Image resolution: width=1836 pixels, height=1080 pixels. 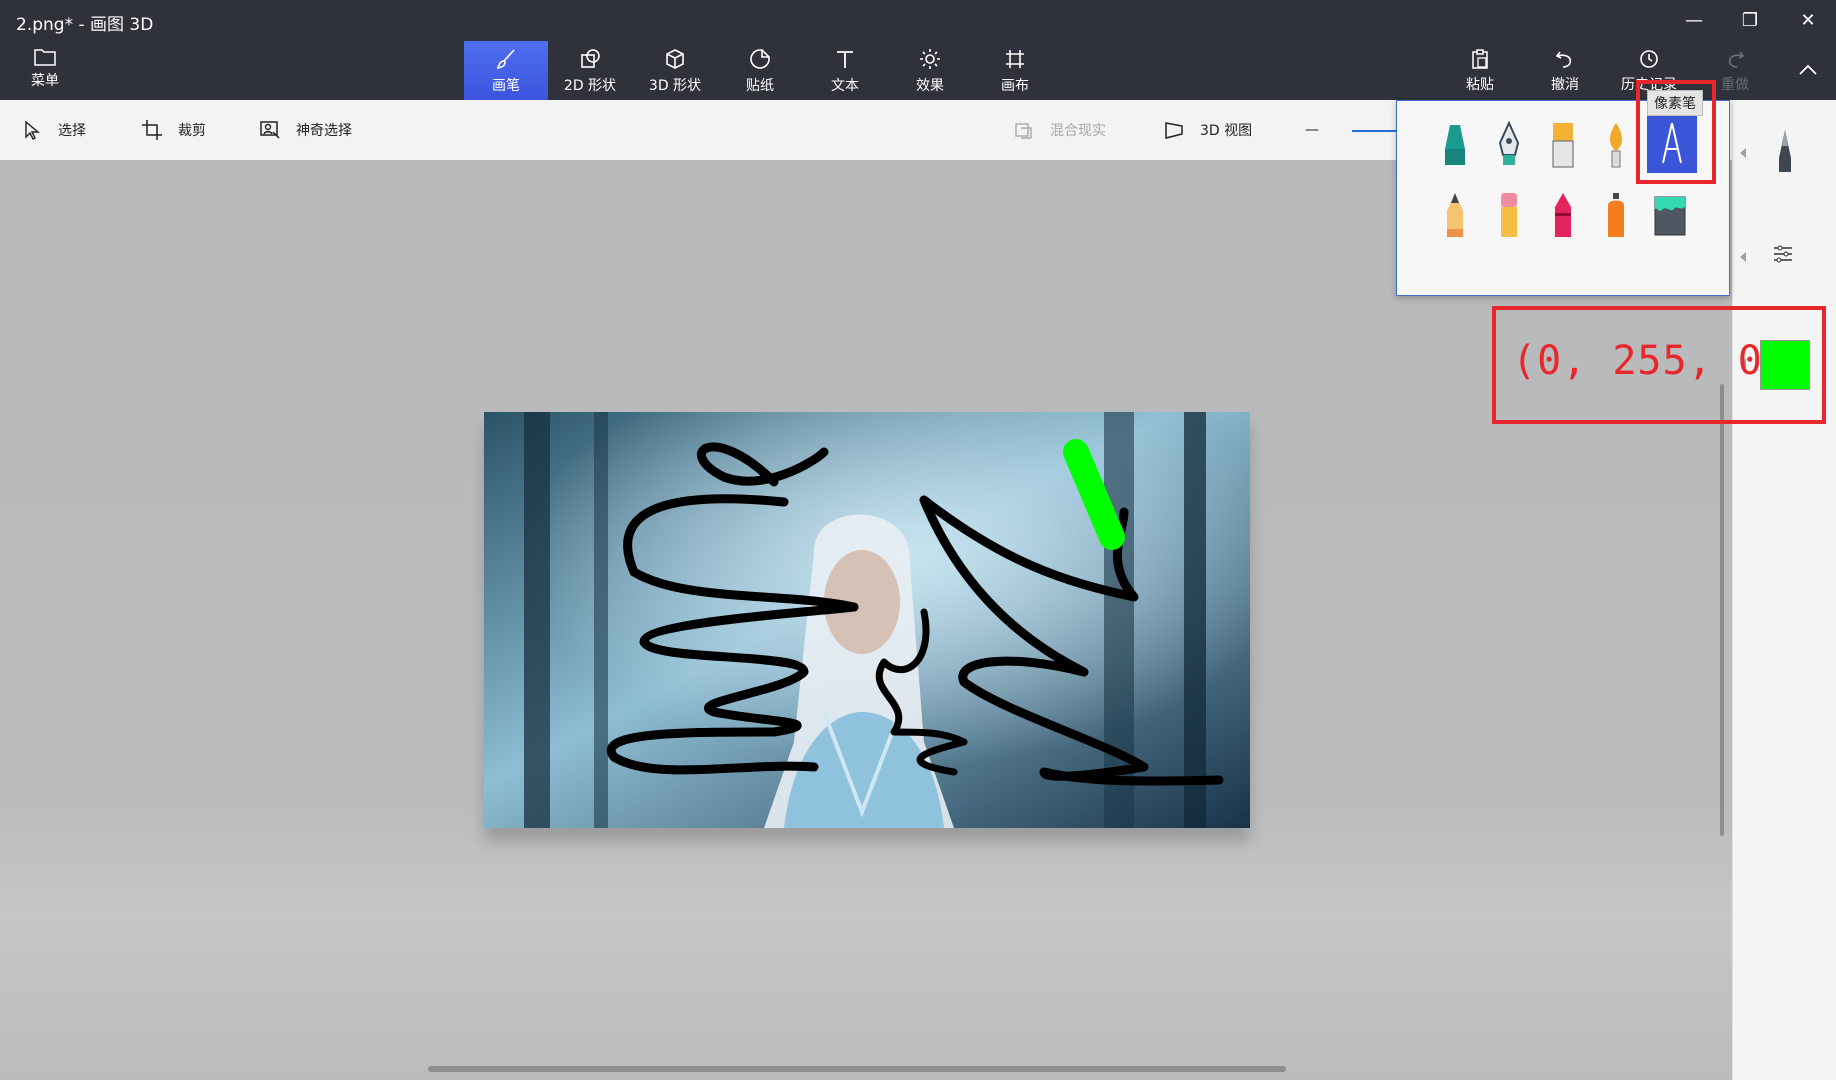 What do you see at coordinates (53, 130) in the screenshot?
I see `select-button: 选择` at bounding box center [53, 130].